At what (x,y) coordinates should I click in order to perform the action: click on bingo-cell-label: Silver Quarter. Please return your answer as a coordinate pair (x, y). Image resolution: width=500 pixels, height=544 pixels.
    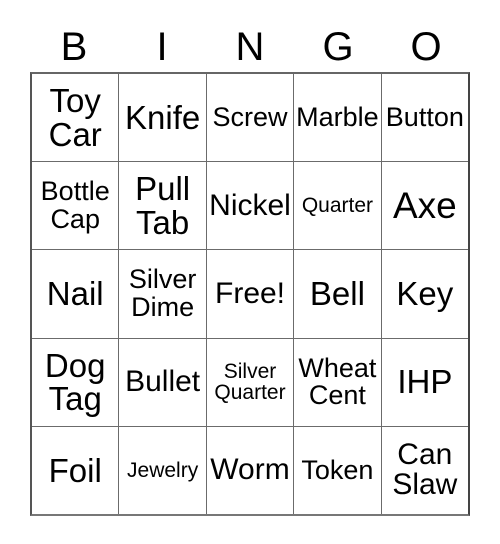
    Looking at the image, I should click on (250, 382).